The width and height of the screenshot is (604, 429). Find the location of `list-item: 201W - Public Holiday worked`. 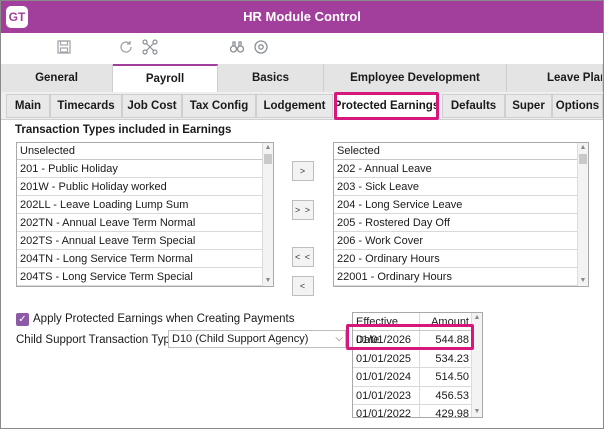

list-item: 201W - Public Holiday worked is located at coordinates (145, 187).